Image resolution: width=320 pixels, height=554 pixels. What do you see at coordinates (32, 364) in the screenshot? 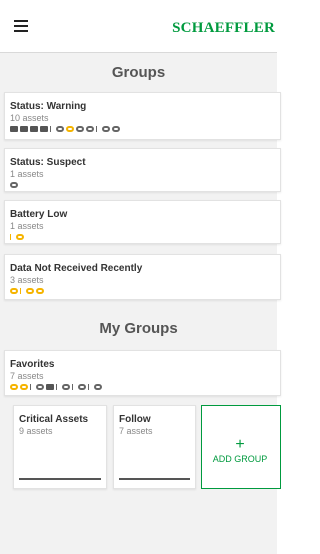
I see `group-card-title: Favorites` at bounding box center [32, 364].